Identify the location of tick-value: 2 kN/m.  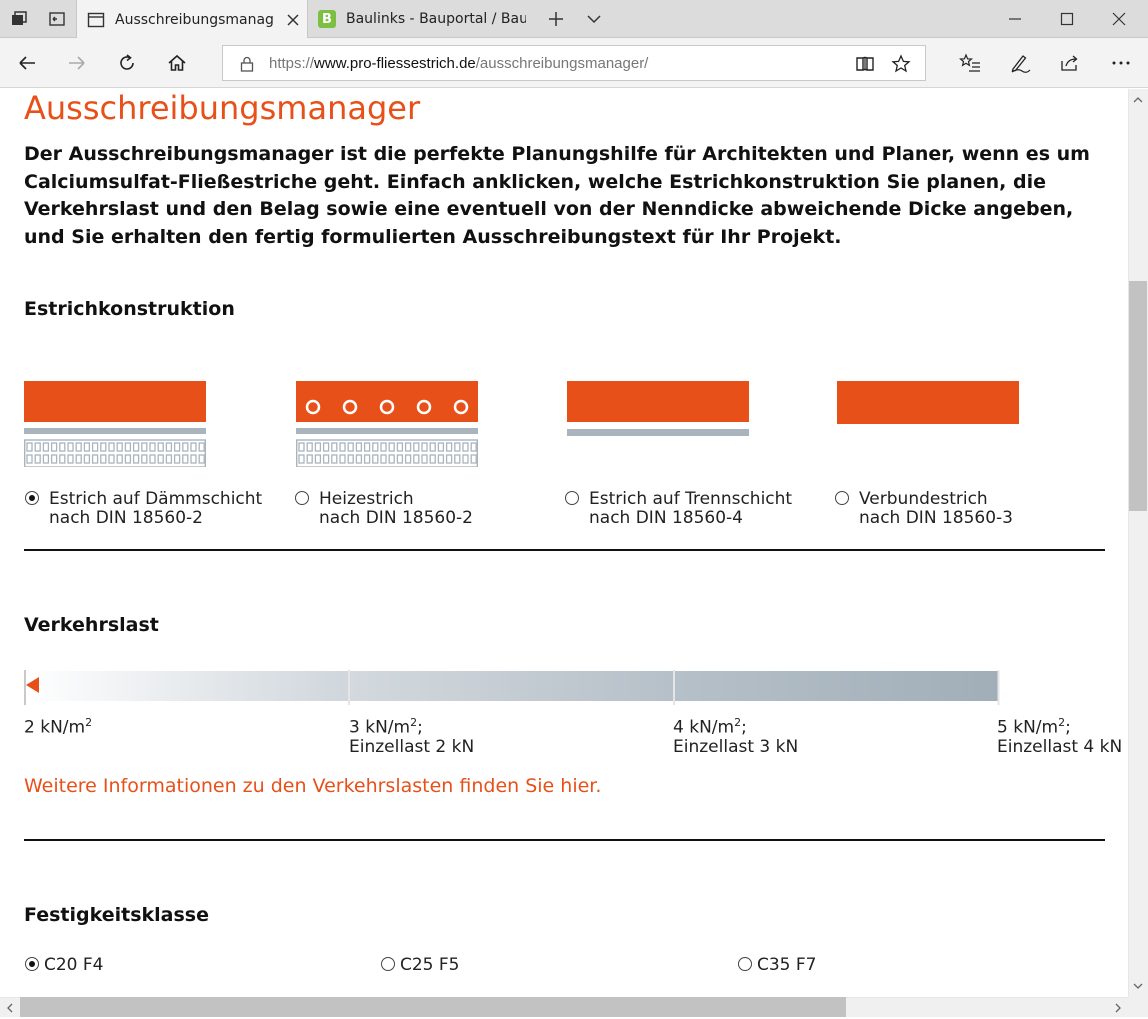
(55, 727).